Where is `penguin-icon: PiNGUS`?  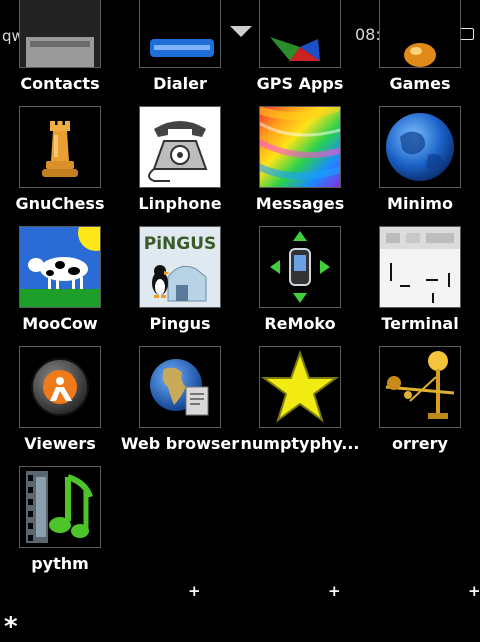
penguin-icon: PiNGUS is located at coordinates (180, 267).